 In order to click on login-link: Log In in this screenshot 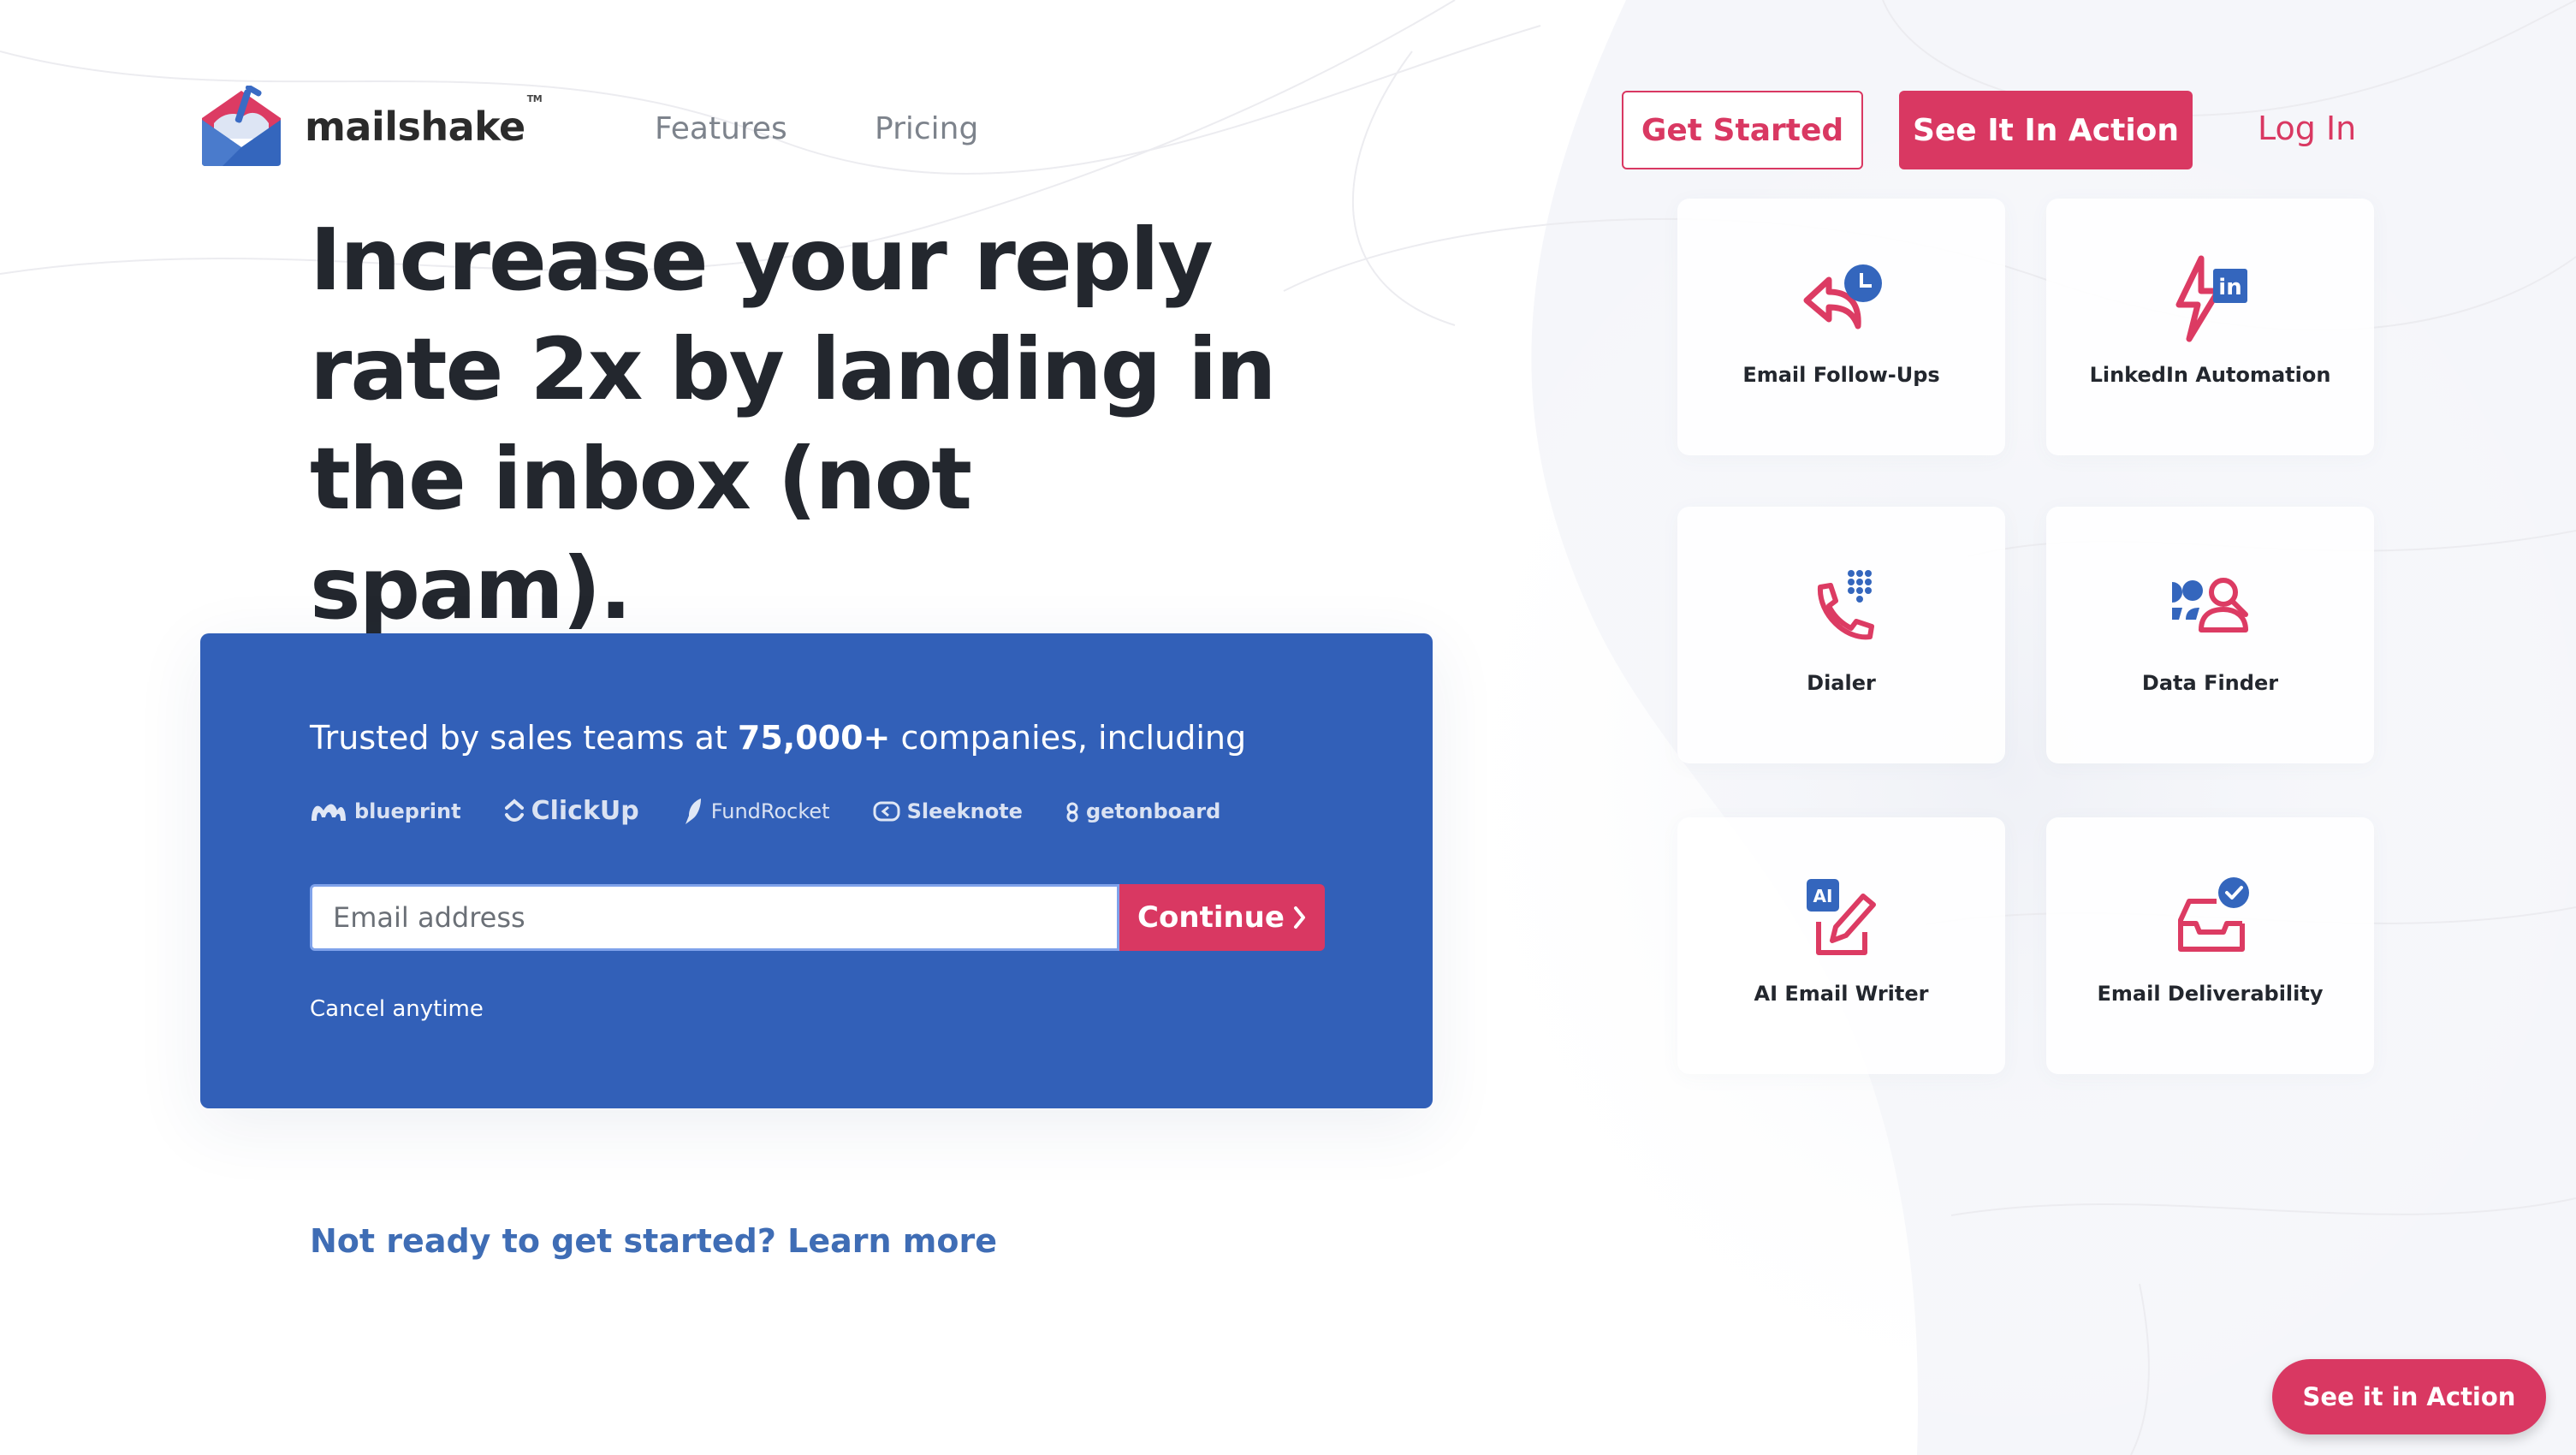, I will do `click(2307, 128)`.